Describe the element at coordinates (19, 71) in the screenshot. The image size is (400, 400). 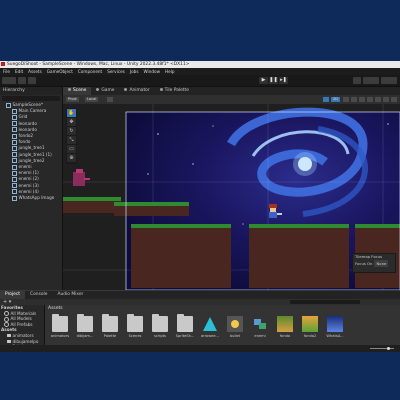
I see `menu-item-edit: Edit` at that location.